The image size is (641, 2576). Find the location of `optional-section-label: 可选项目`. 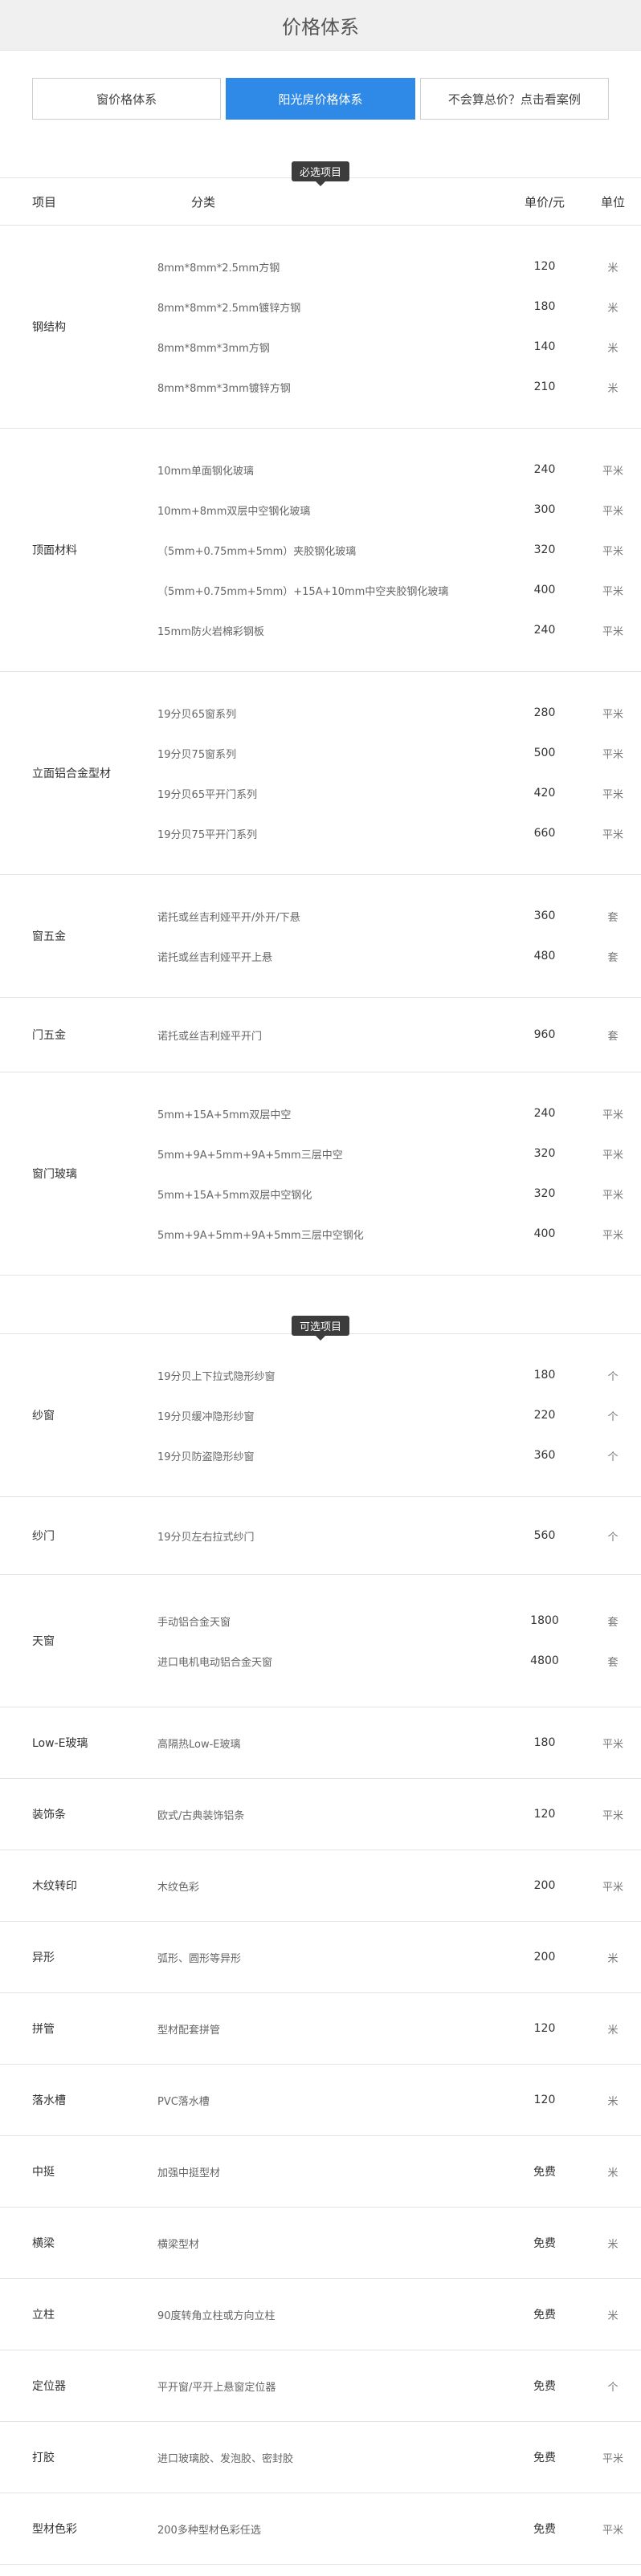

optional-section-label: 可选项目 is located at coordinates (320, 1326).